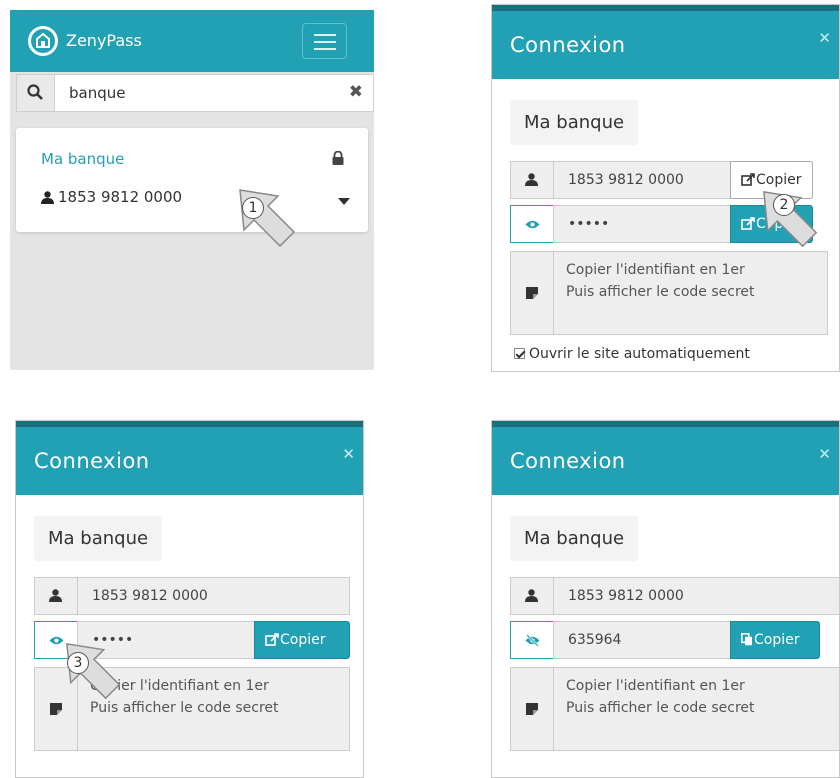 The image size is (840, 778). Describe the element at coordinates (642, 224) in the screenshot. I see `password-field: •••••` at that location.